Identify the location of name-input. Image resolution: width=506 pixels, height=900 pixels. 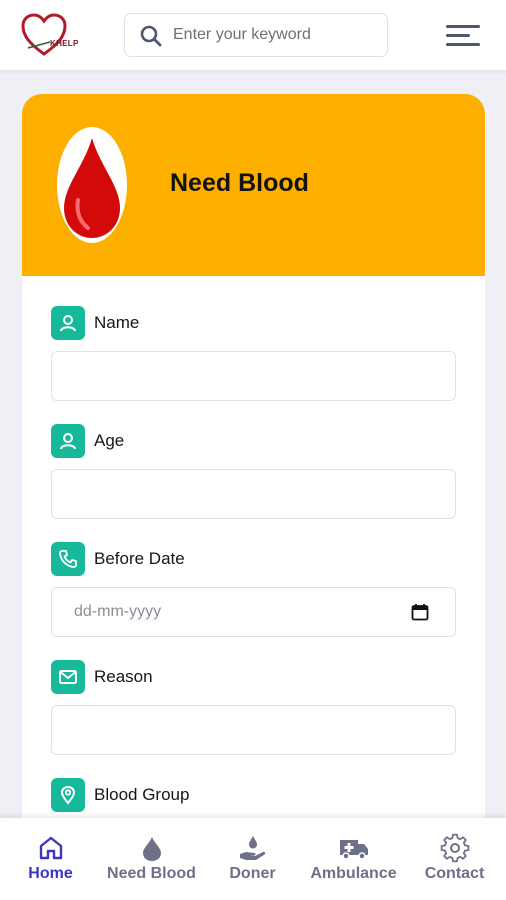
(253, 376).